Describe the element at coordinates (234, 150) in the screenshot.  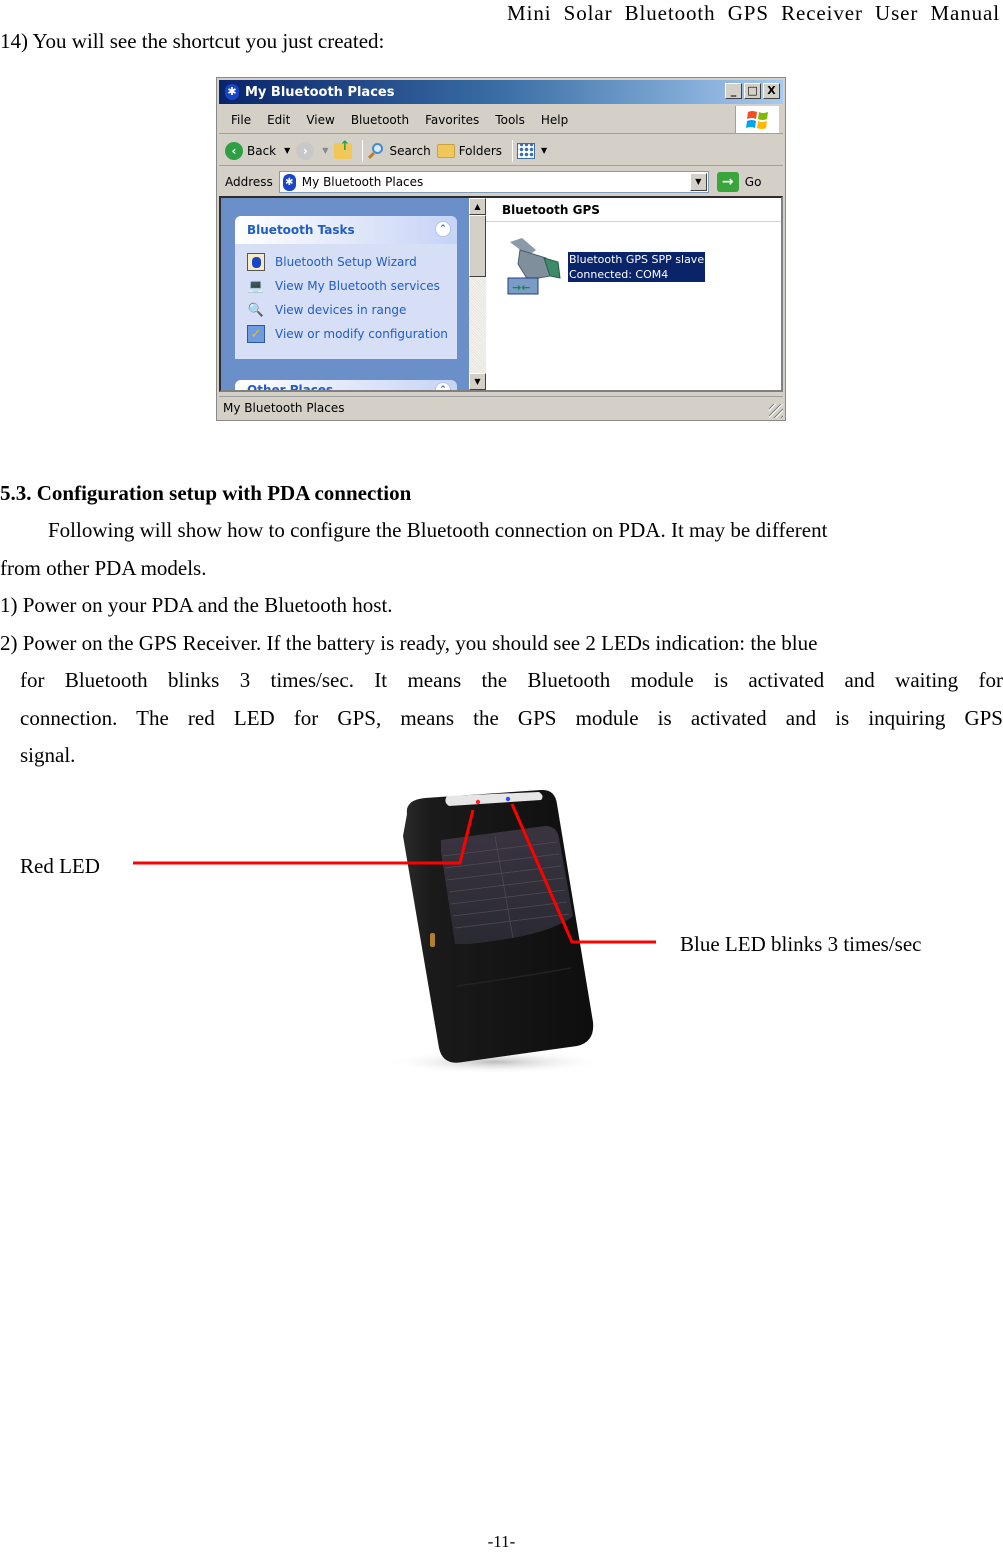
I see `back-arrow-icon: ‹` at that location.